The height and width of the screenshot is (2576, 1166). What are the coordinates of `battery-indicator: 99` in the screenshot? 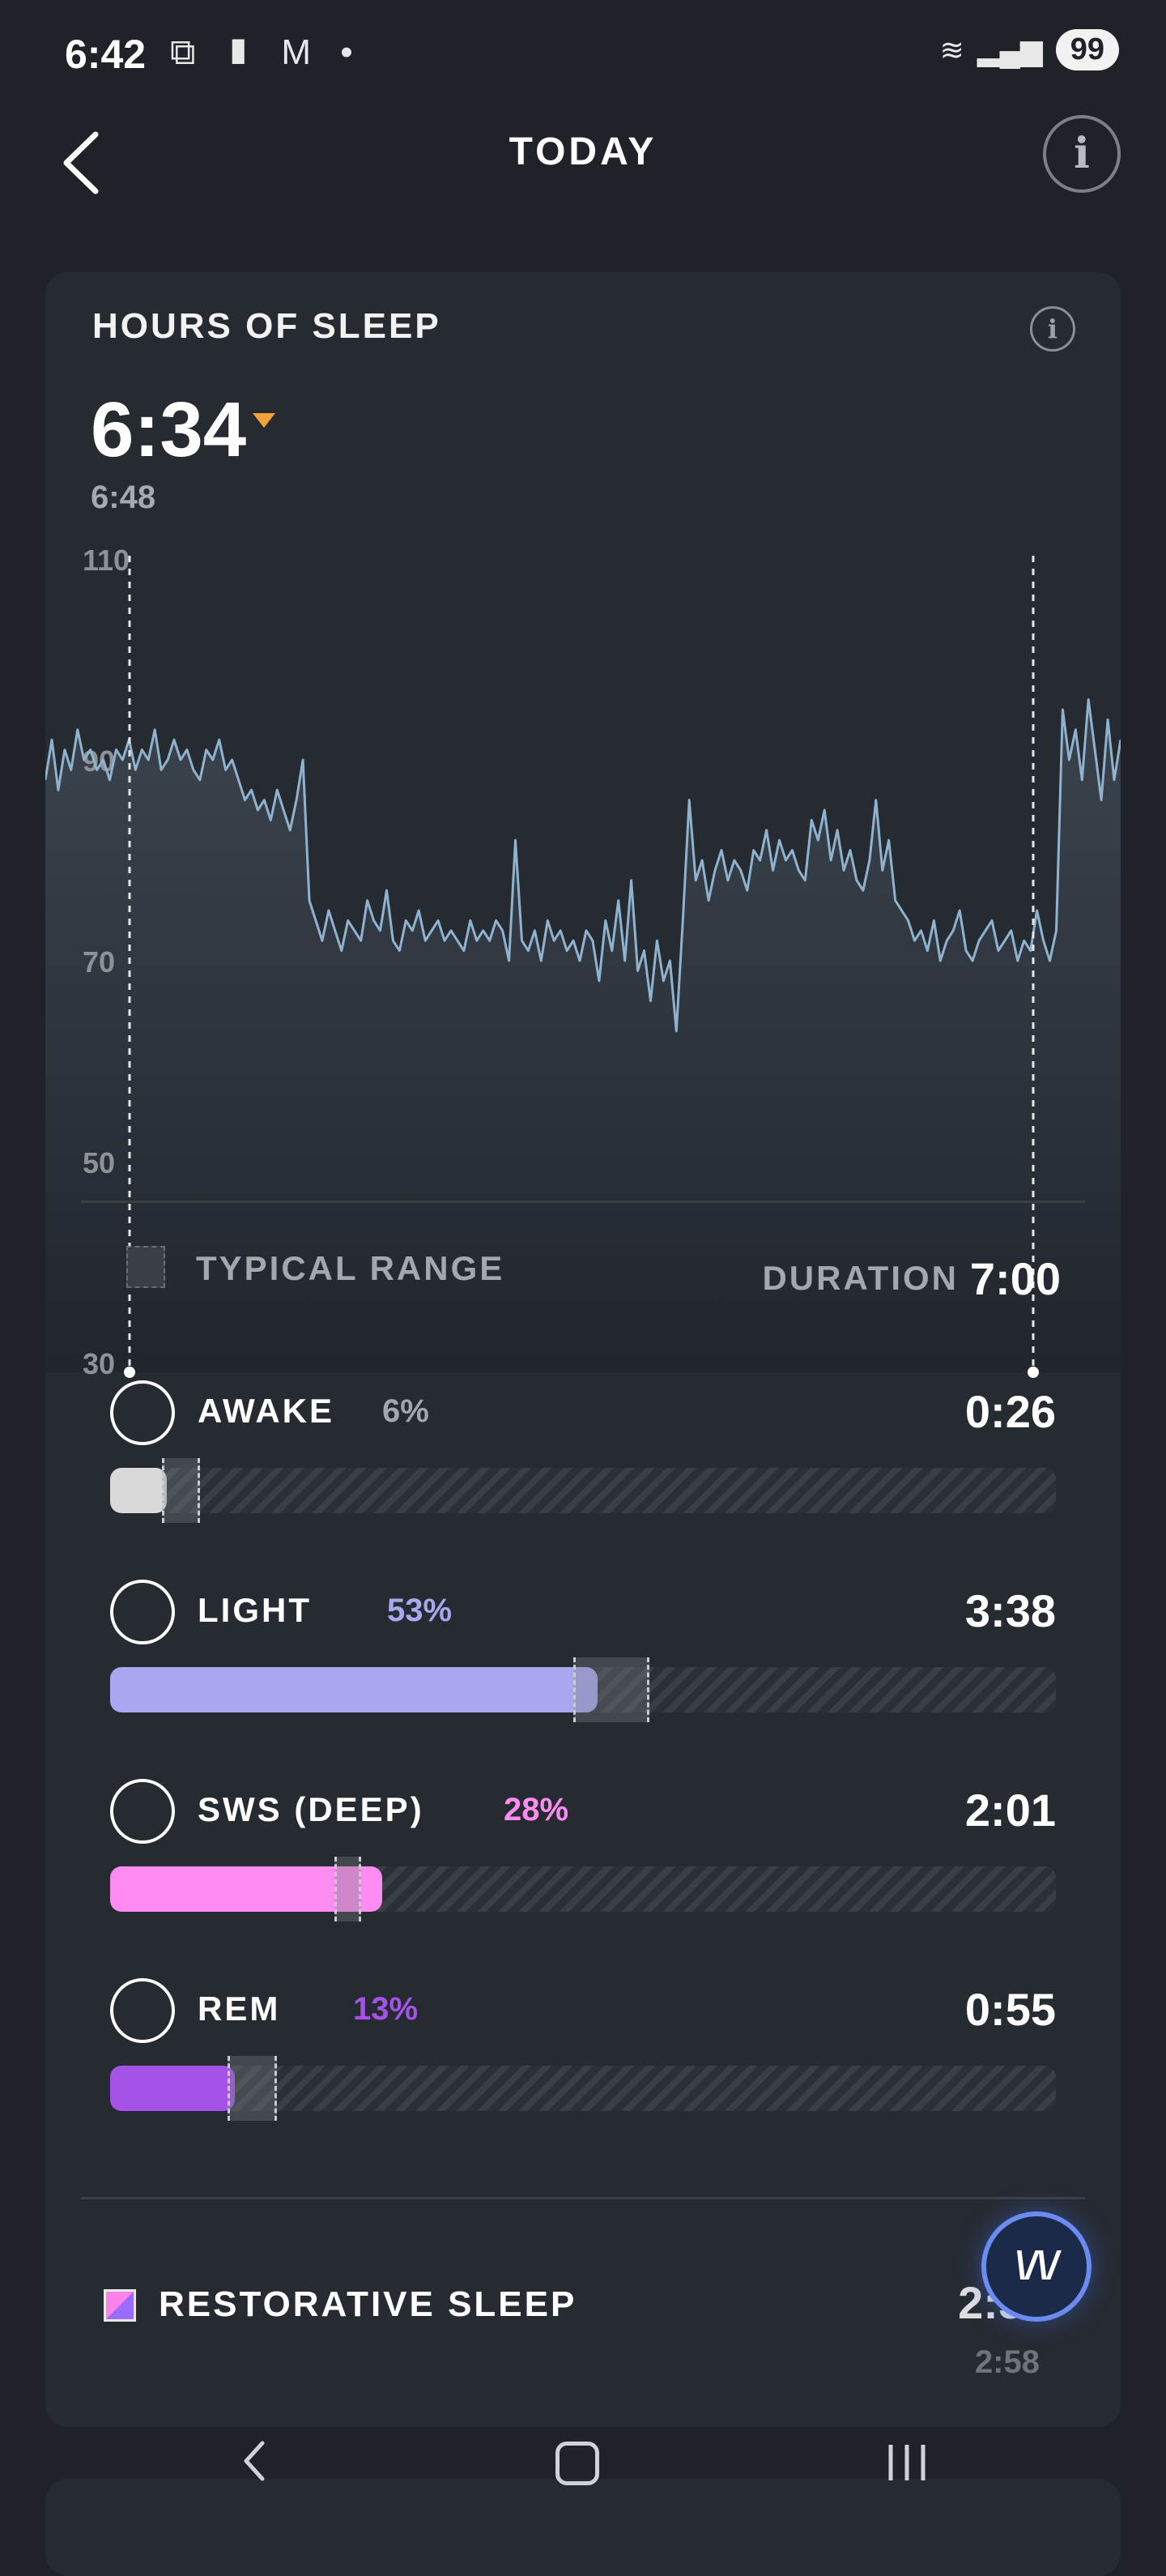 It's located at (1087, 50).